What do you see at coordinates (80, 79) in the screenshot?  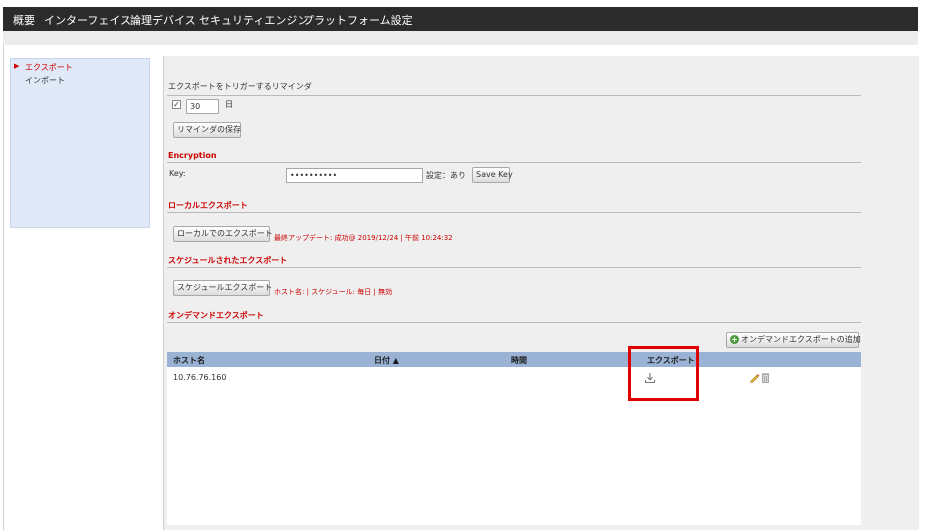 I see `sidebar-item-import: インポート` at bounding box center [80, 79].